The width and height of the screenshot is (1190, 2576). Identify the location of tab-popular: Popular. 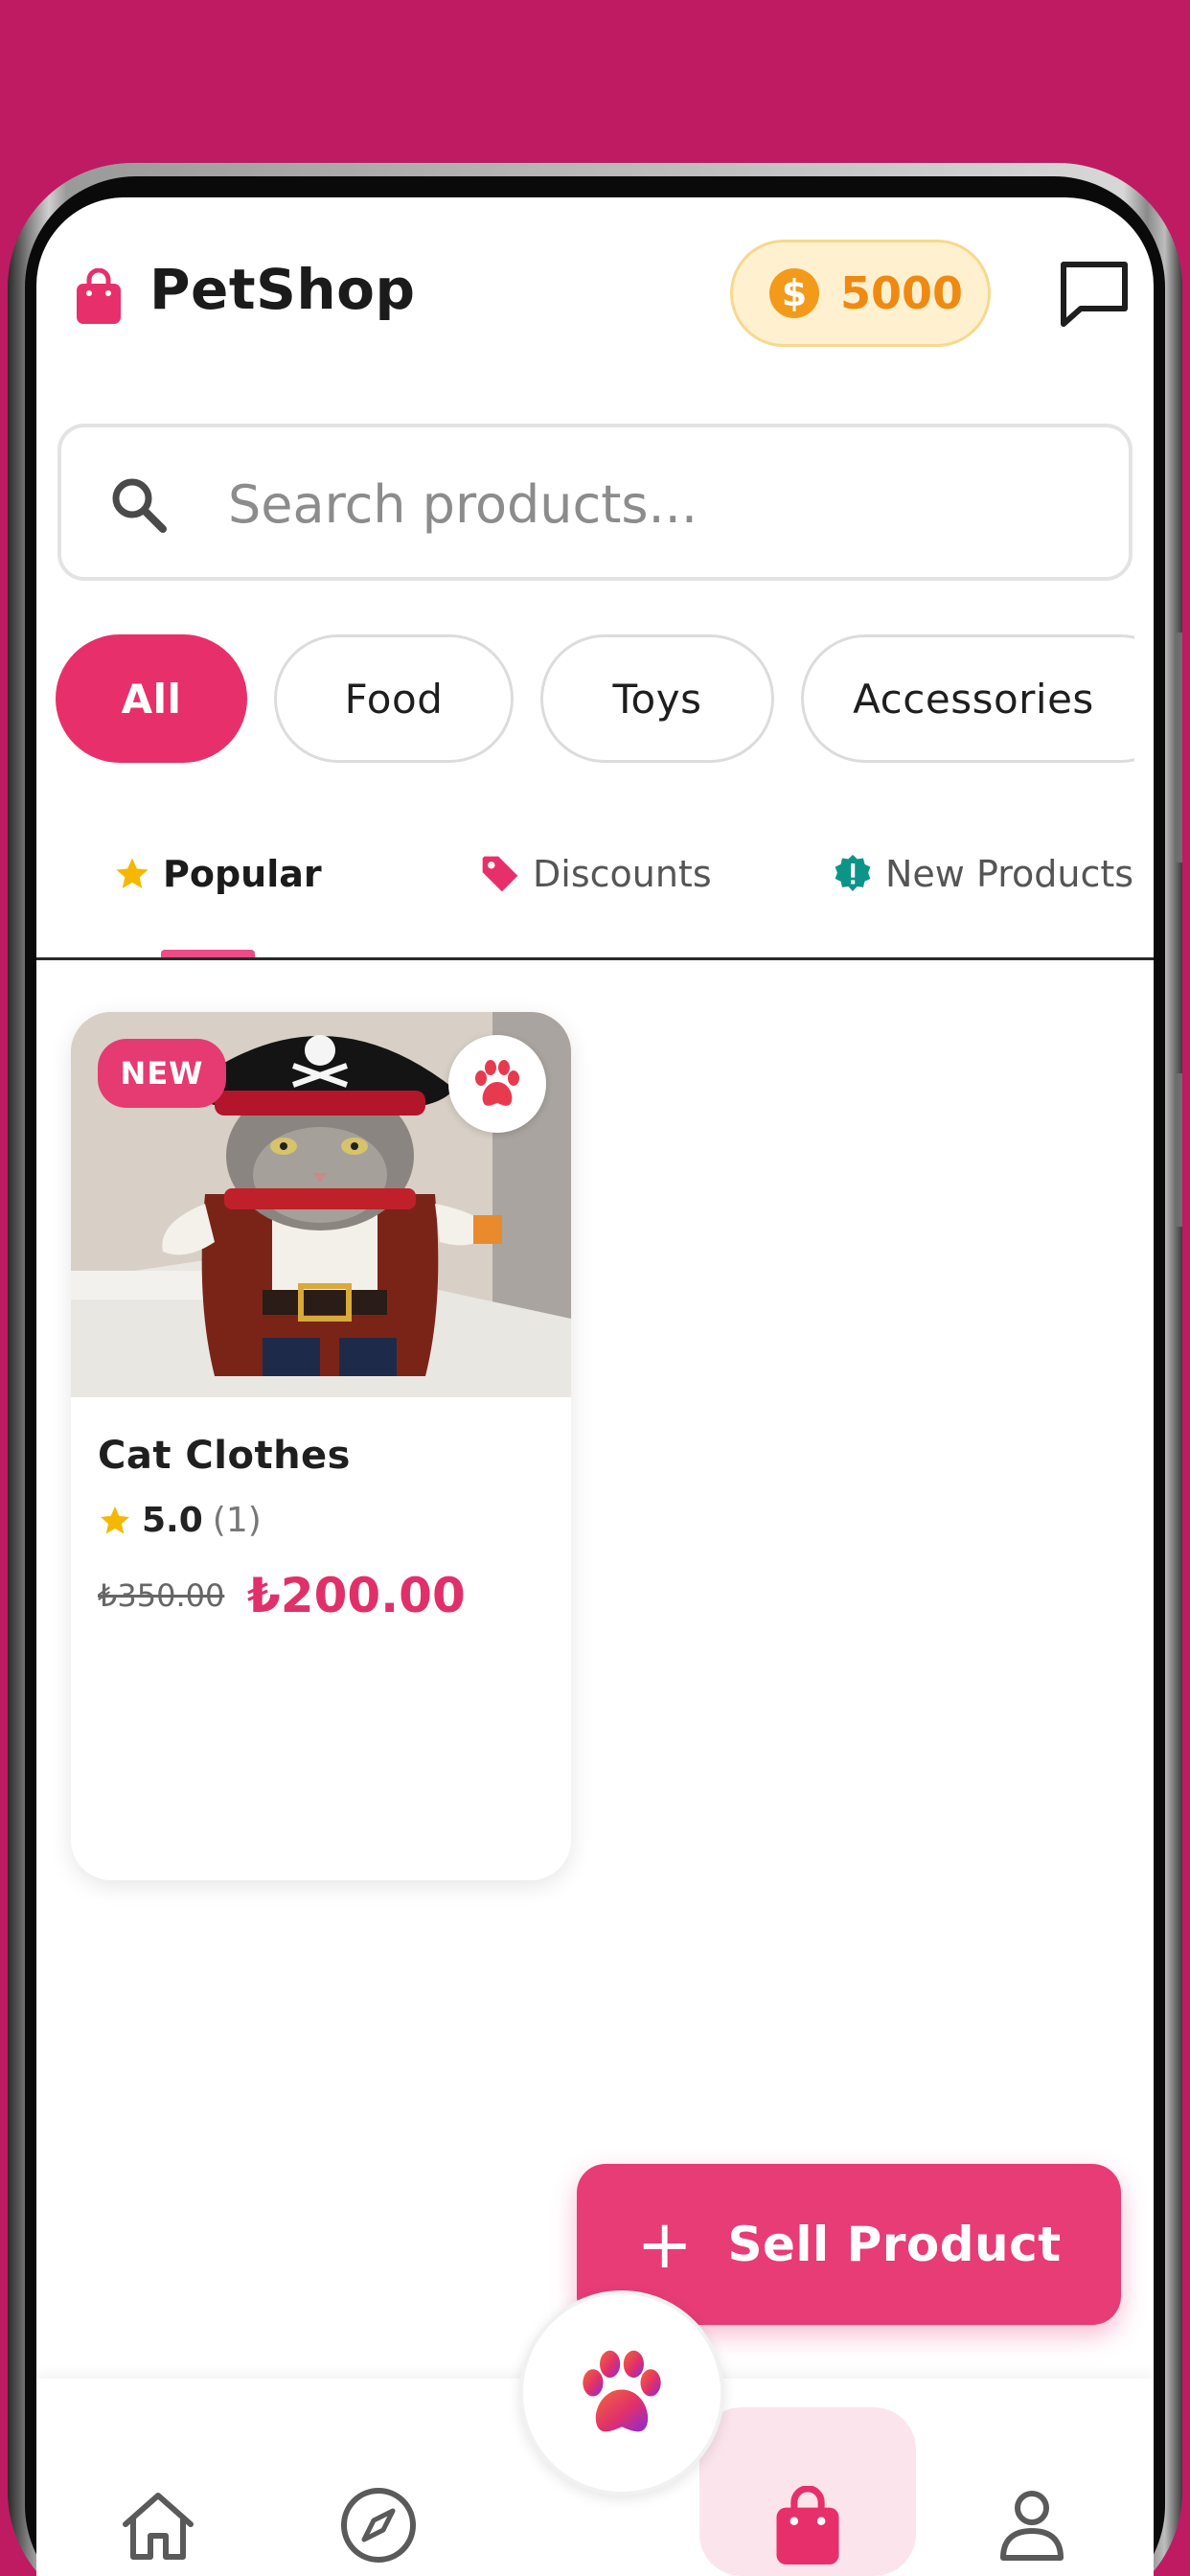
(218, 874).